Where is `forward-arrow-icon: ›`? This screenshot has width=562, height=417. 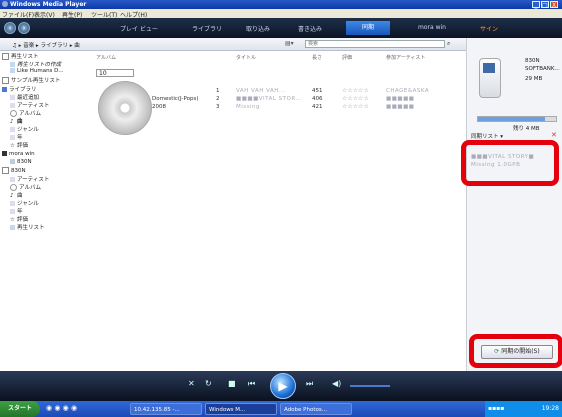 forward-arrow-icon: › is located at coordinates (24, 28).